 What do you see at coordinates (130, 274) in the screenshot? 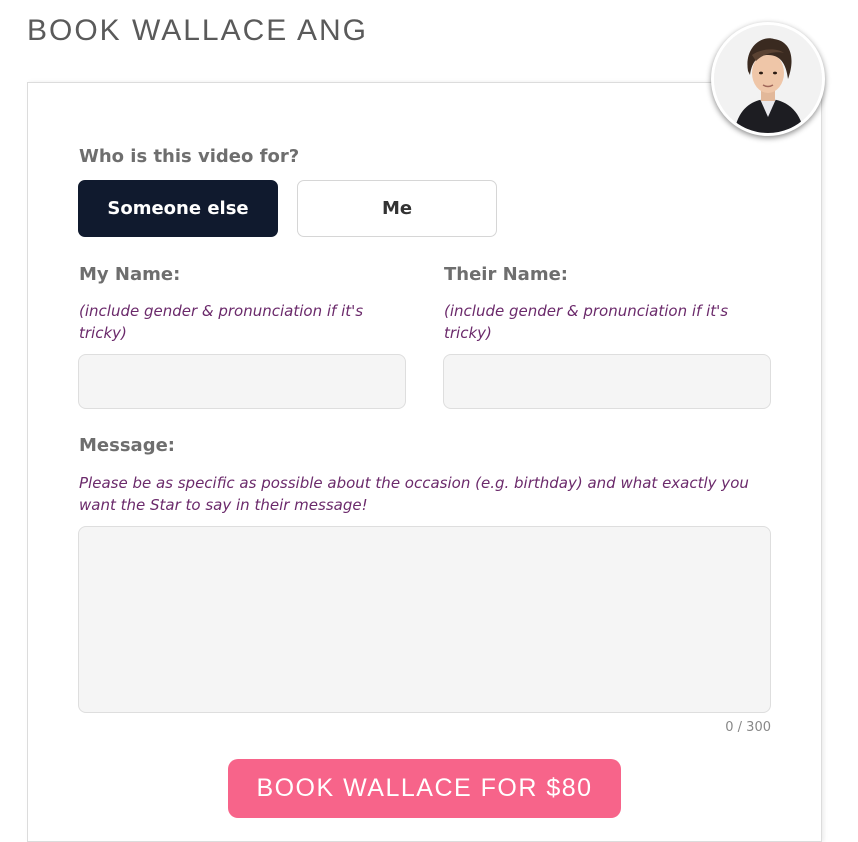
I see `my-name-label: My Name:` at bounding box center [130, 274].